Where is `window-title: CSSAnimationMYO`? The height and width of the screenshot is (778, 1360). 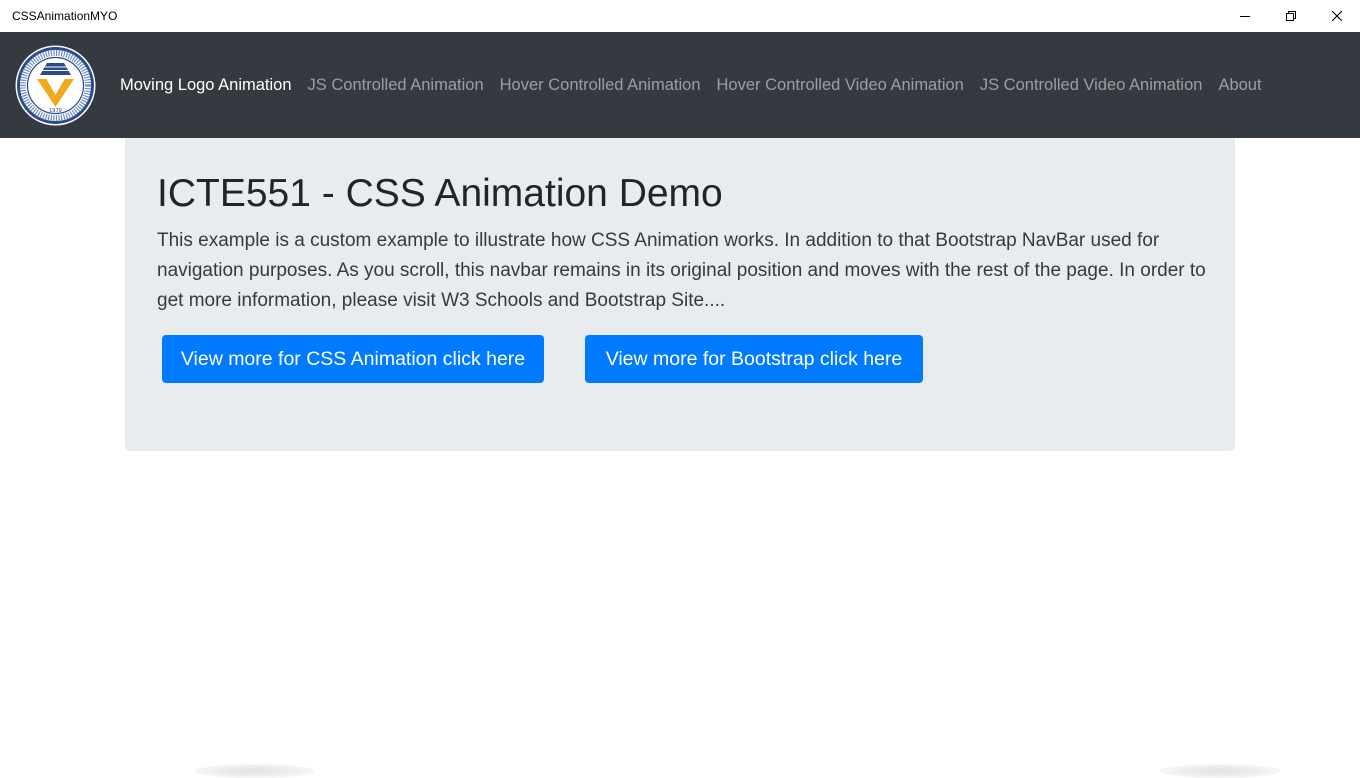
window-title: CSSAnimationMYO is located at coordinates (64, 16).